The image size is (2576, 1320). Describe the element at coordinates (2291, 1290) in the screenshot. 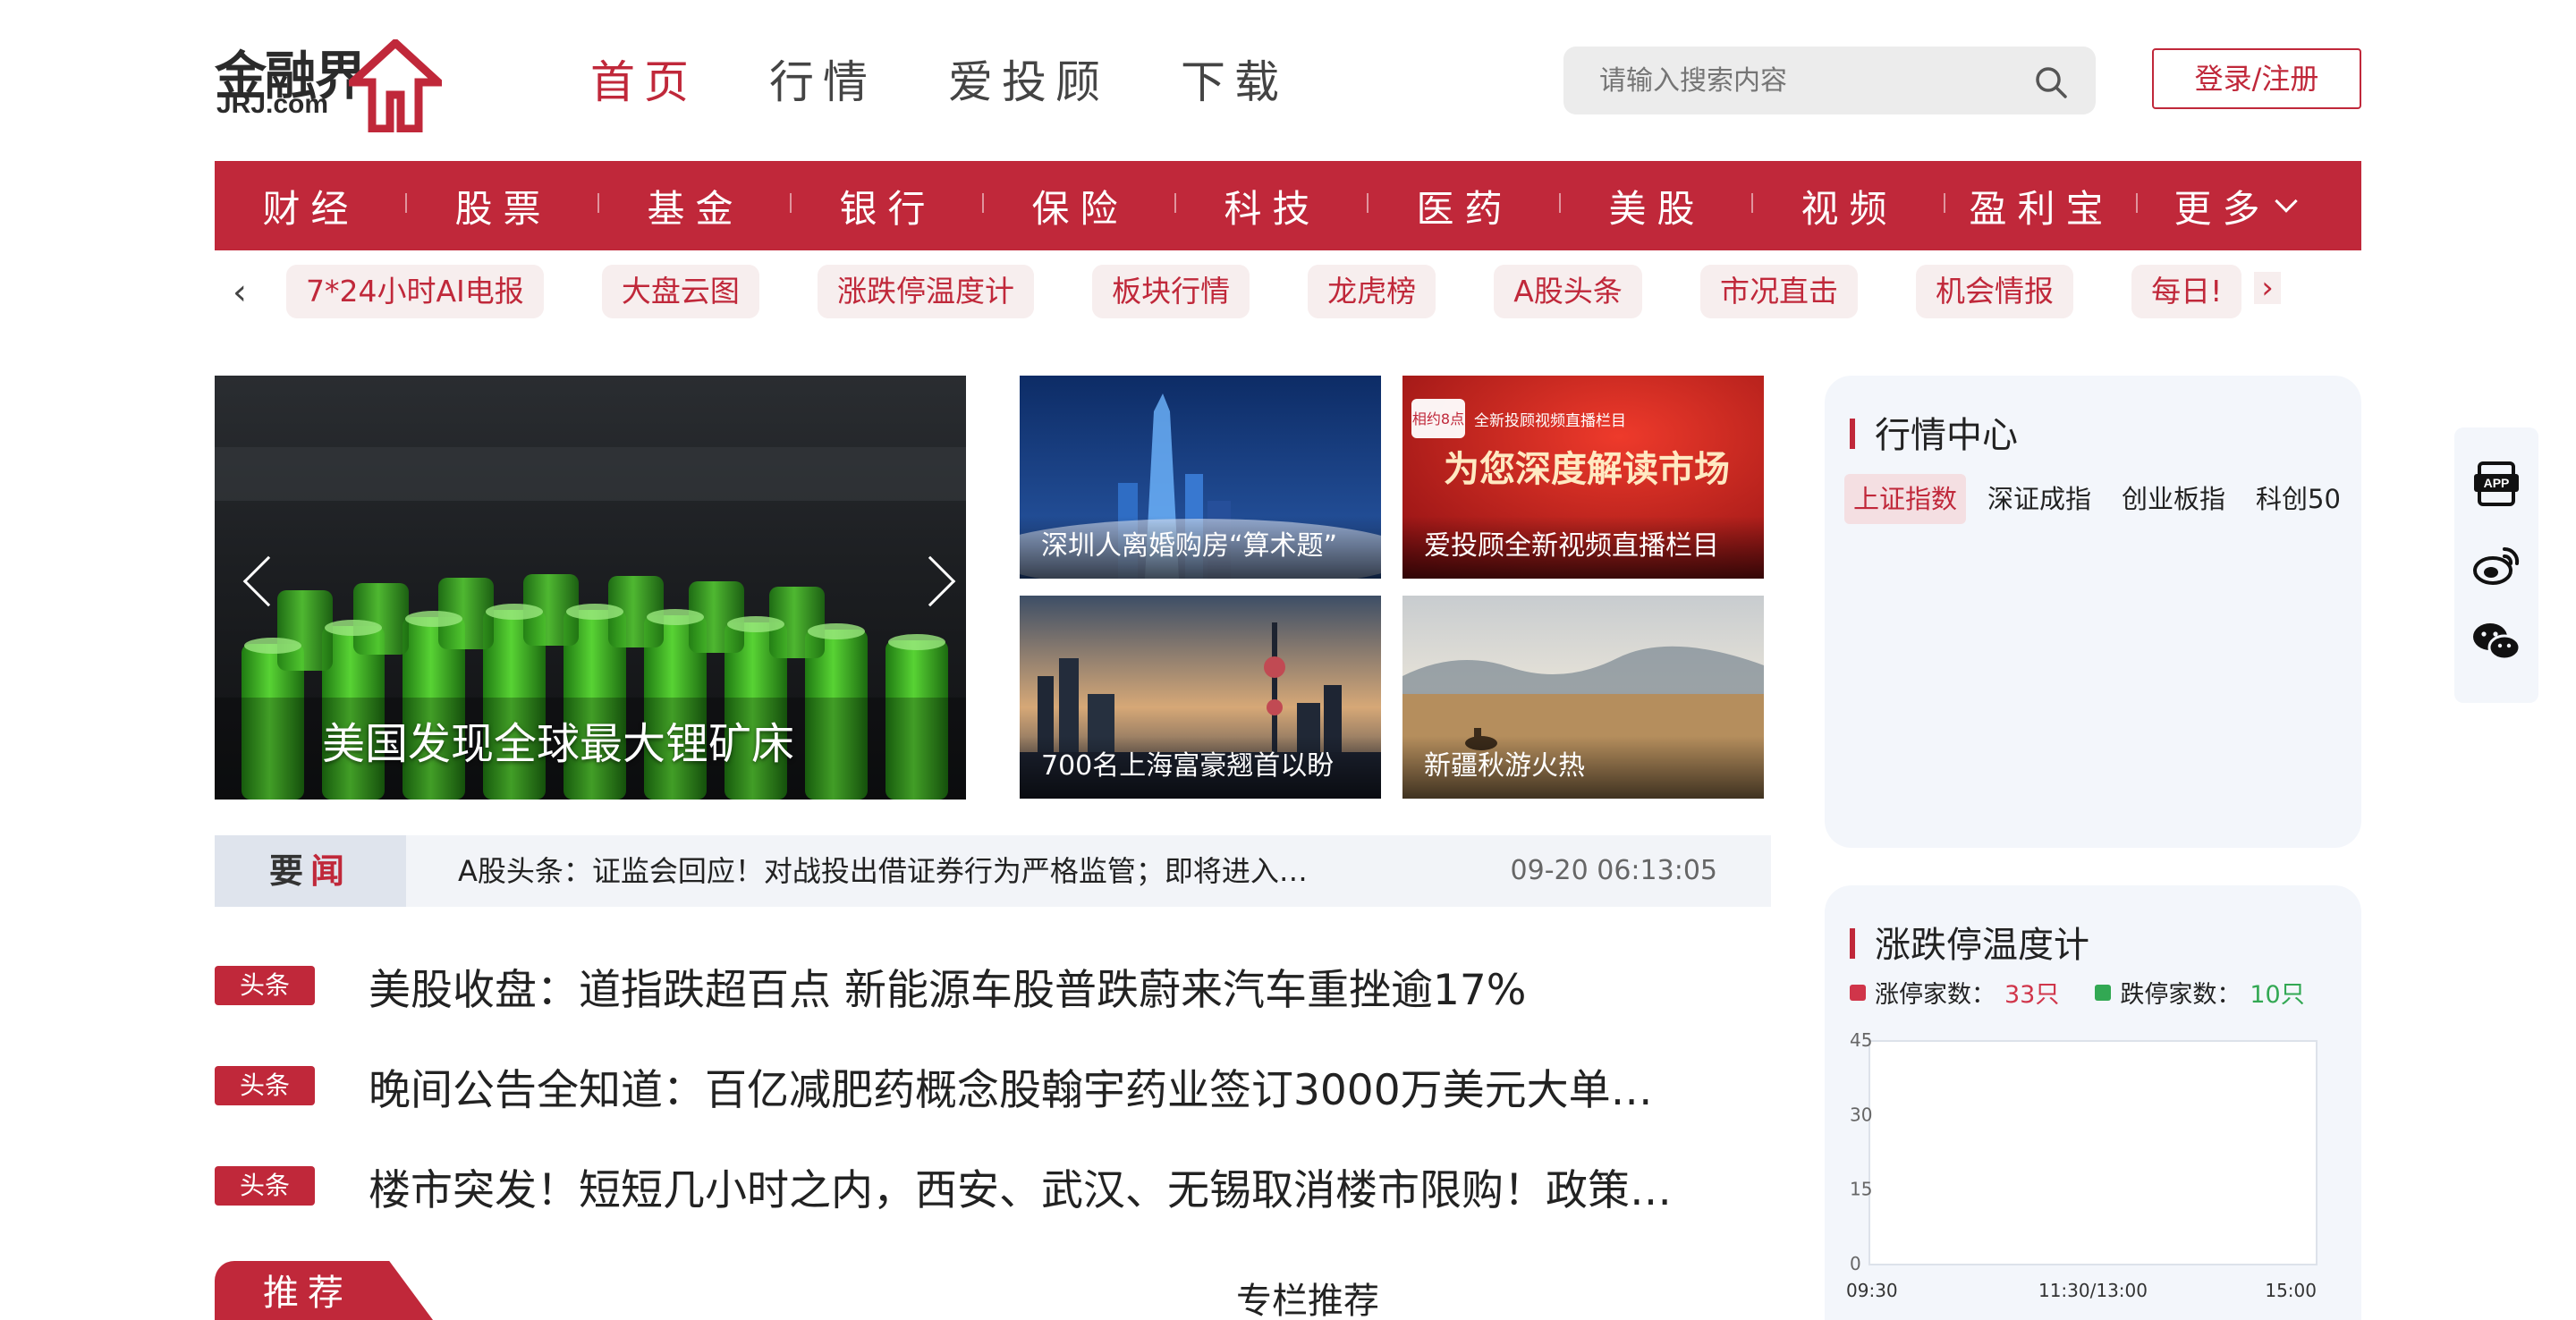

I see `x-tick-label: 15:00` at that location.